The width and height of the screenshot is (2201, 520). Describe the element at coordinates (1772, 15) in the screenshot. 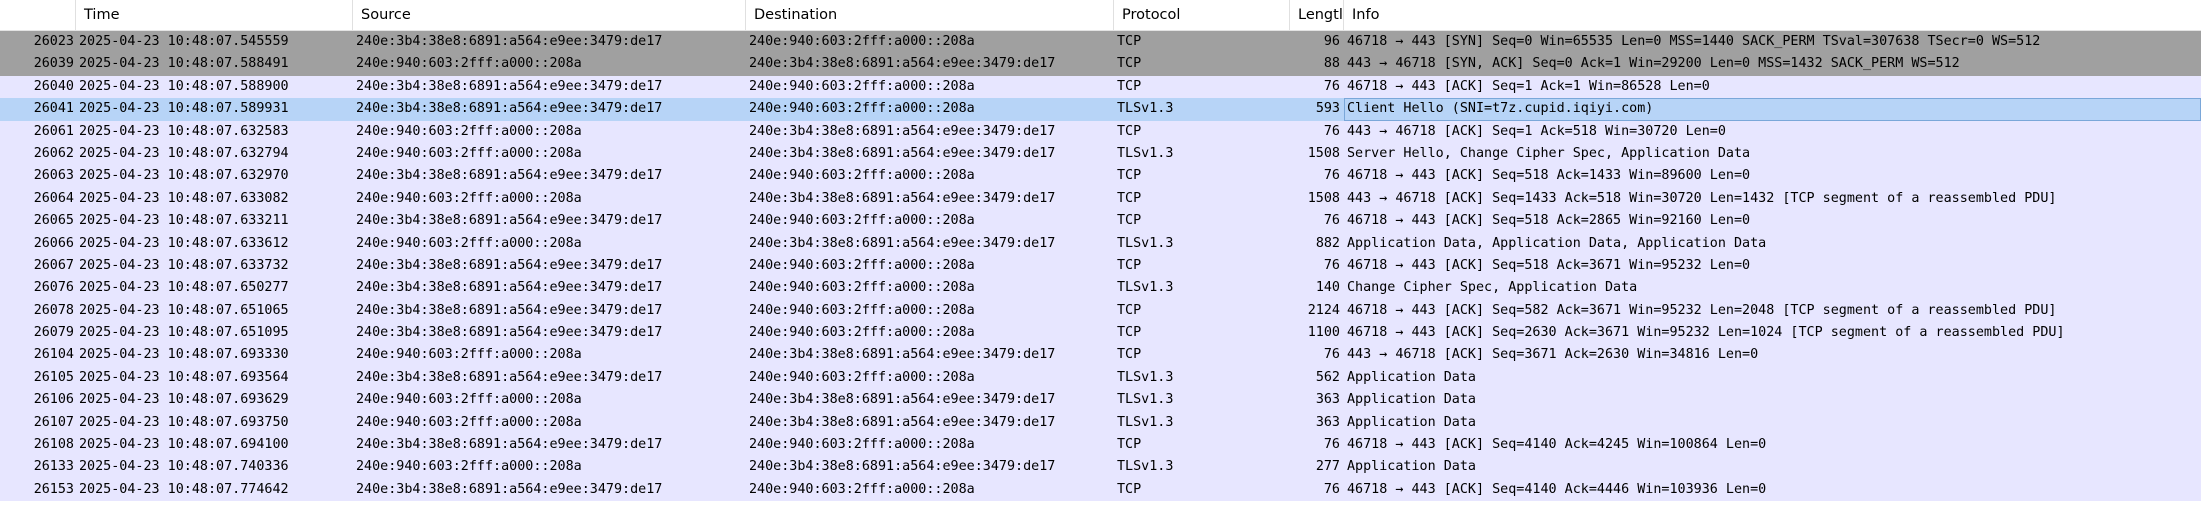

I see `column-header-info: Info` at that location.